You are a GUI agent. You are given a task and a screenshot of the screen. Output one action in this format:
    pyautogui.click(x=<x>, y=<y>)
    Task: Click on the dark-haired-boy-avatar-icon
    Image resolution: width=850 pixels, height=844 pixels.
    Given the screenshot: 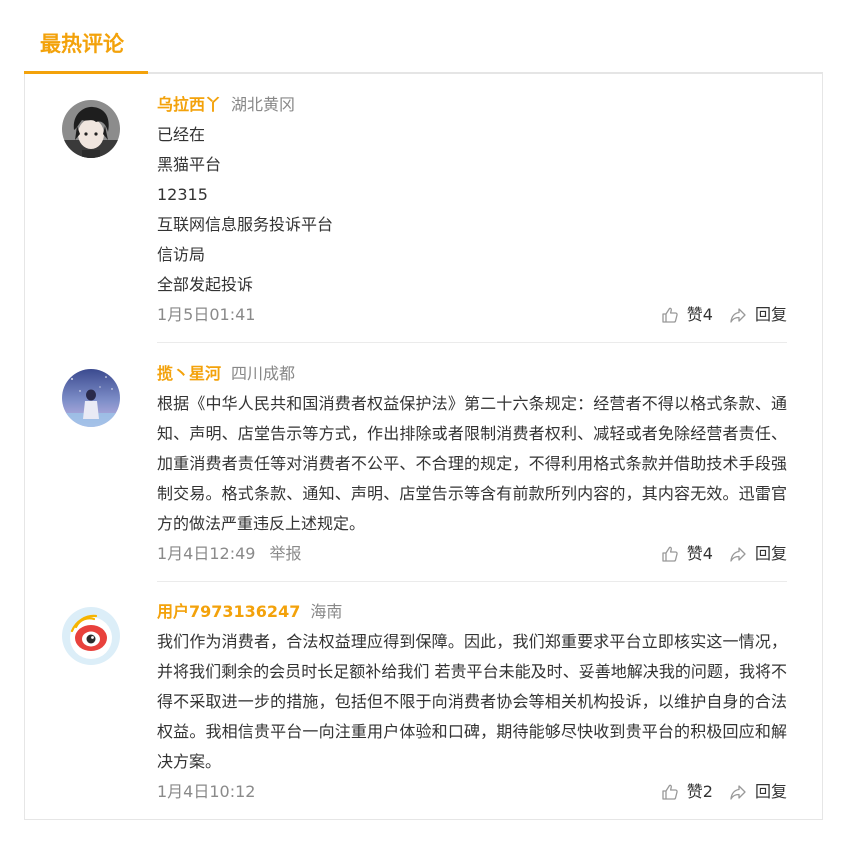 What is the action you would take?
    pyautogui.click(x=91, y=129)
    